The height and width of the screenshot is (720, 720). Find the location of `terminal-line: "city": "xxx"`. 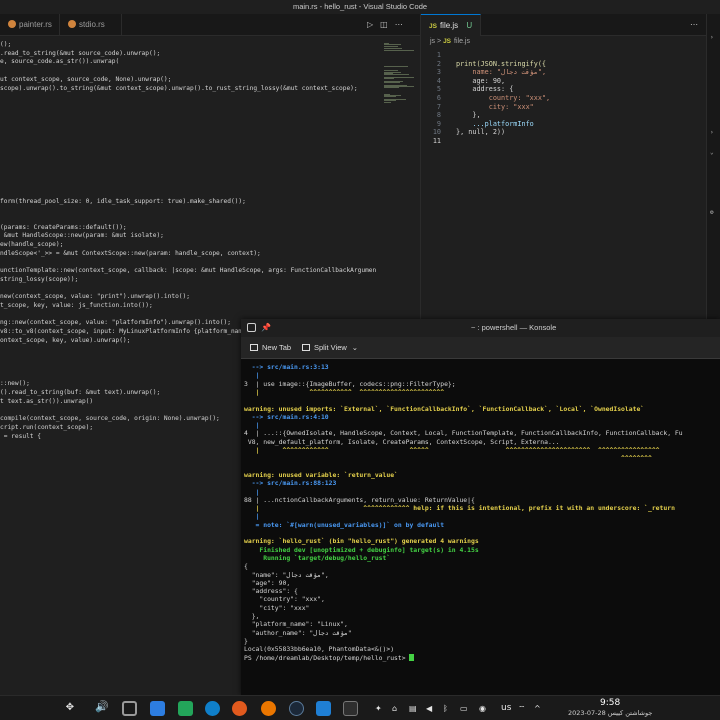

terminal-line: "city": "xxx" is located at coordinates (276, 608).